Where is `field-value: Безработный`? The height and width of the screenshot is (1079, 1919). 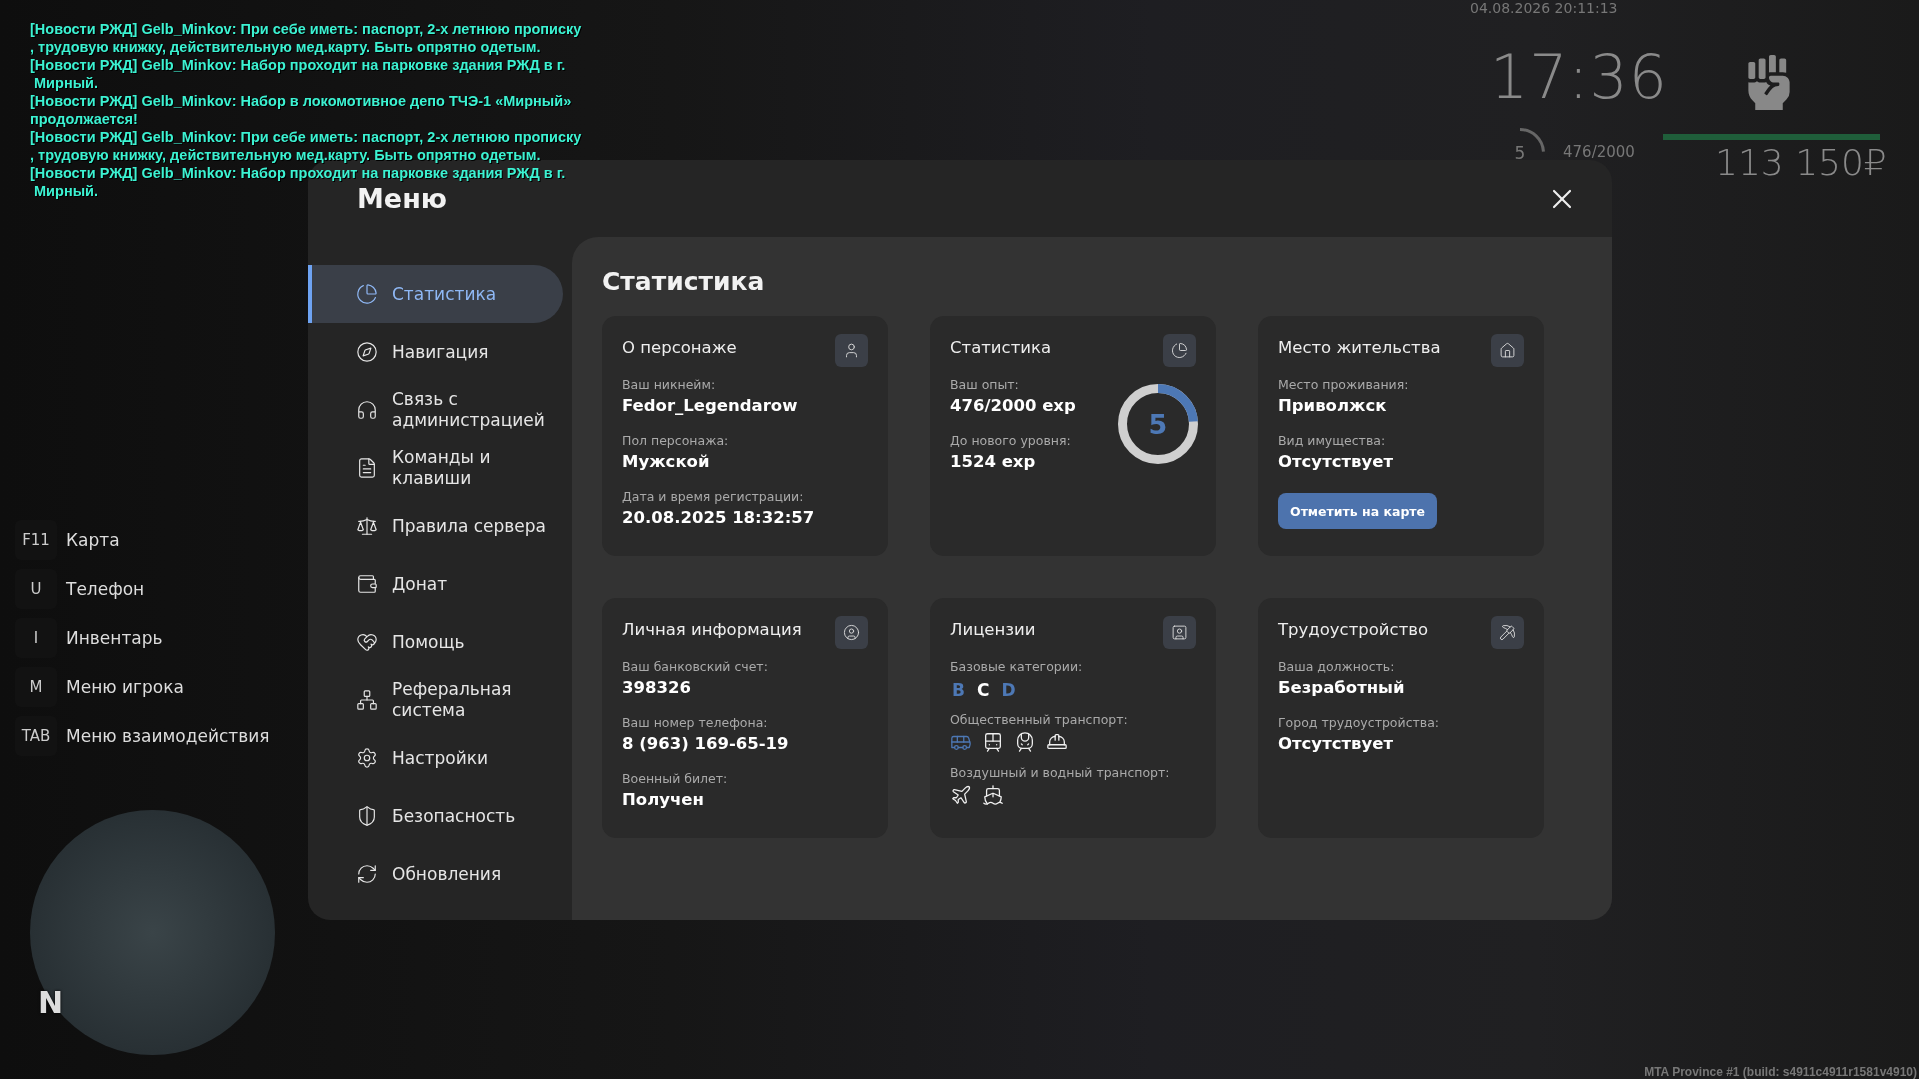 field-value: Безработный is located at coordinates (1342, 687).